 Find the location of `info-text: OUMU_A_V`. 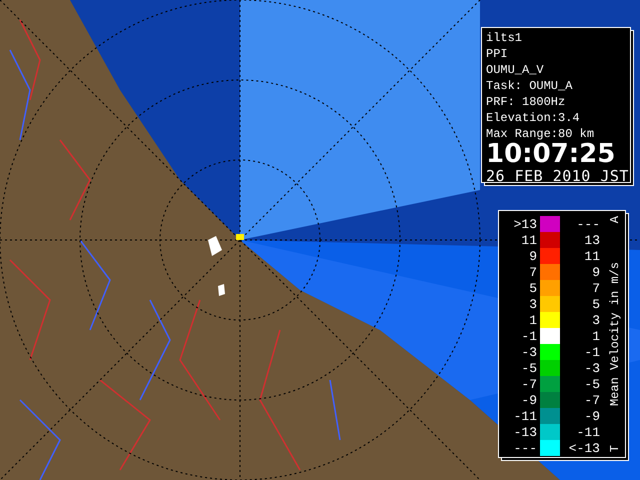

info-text: OUMU_A_V is located at coordinates (515, 70).